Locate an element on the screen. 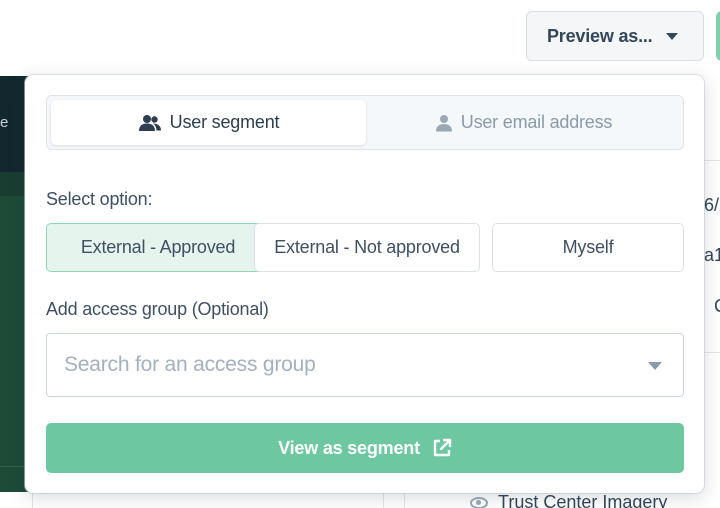 The image size is (720, 508). tab-user-segment: User segment is located at coordinates (208, 122).